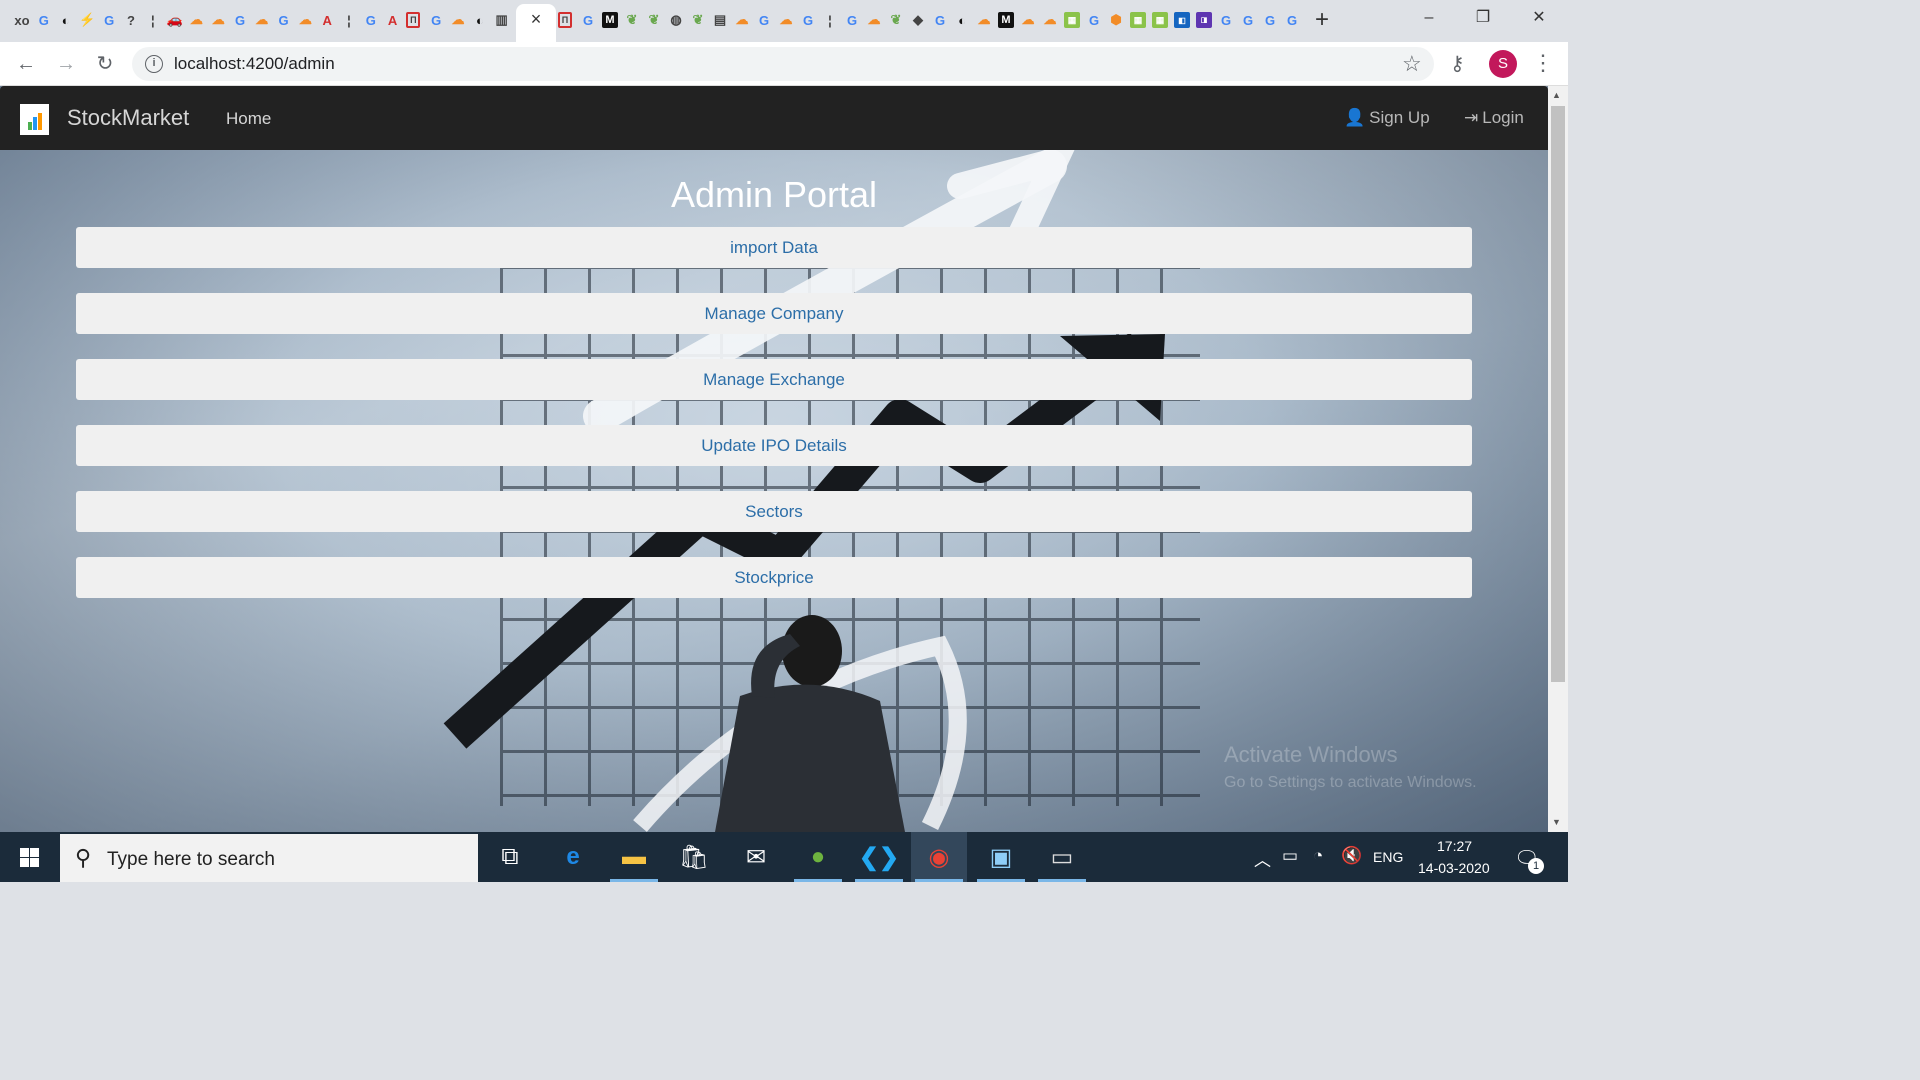 The image size is (1920, 1080). What do you see at coordinates (128, 118) in the screenshot?
I see `brand-name: StockMarket` at bounding box center [128, 118].